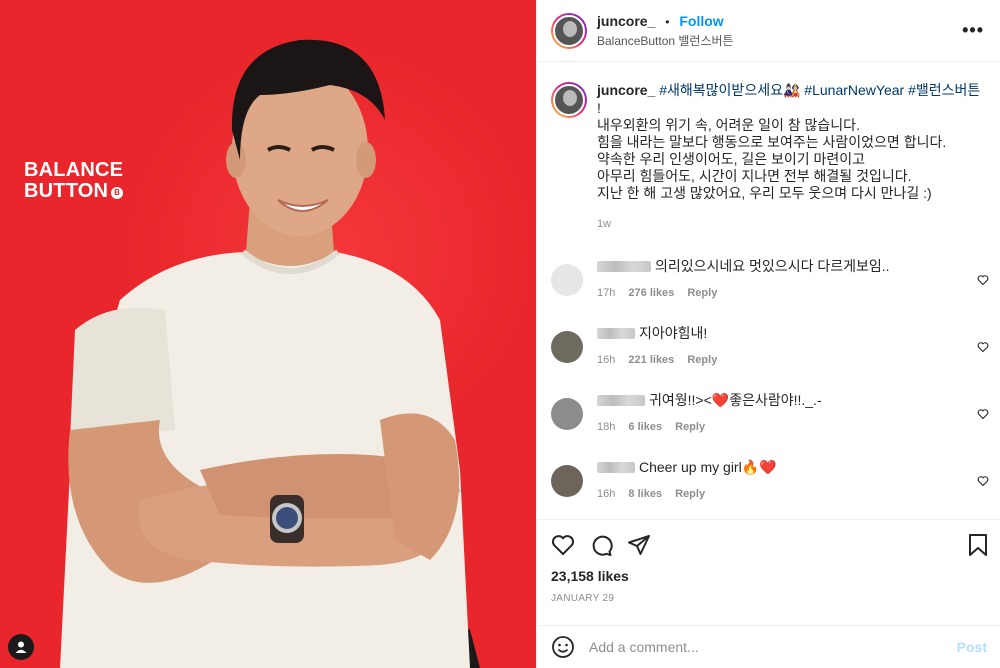 This screenshot has height=668, width=1000. Describe the element at coordinates (599, 108) in the screenshot. I see `caption-line: !` at that location.